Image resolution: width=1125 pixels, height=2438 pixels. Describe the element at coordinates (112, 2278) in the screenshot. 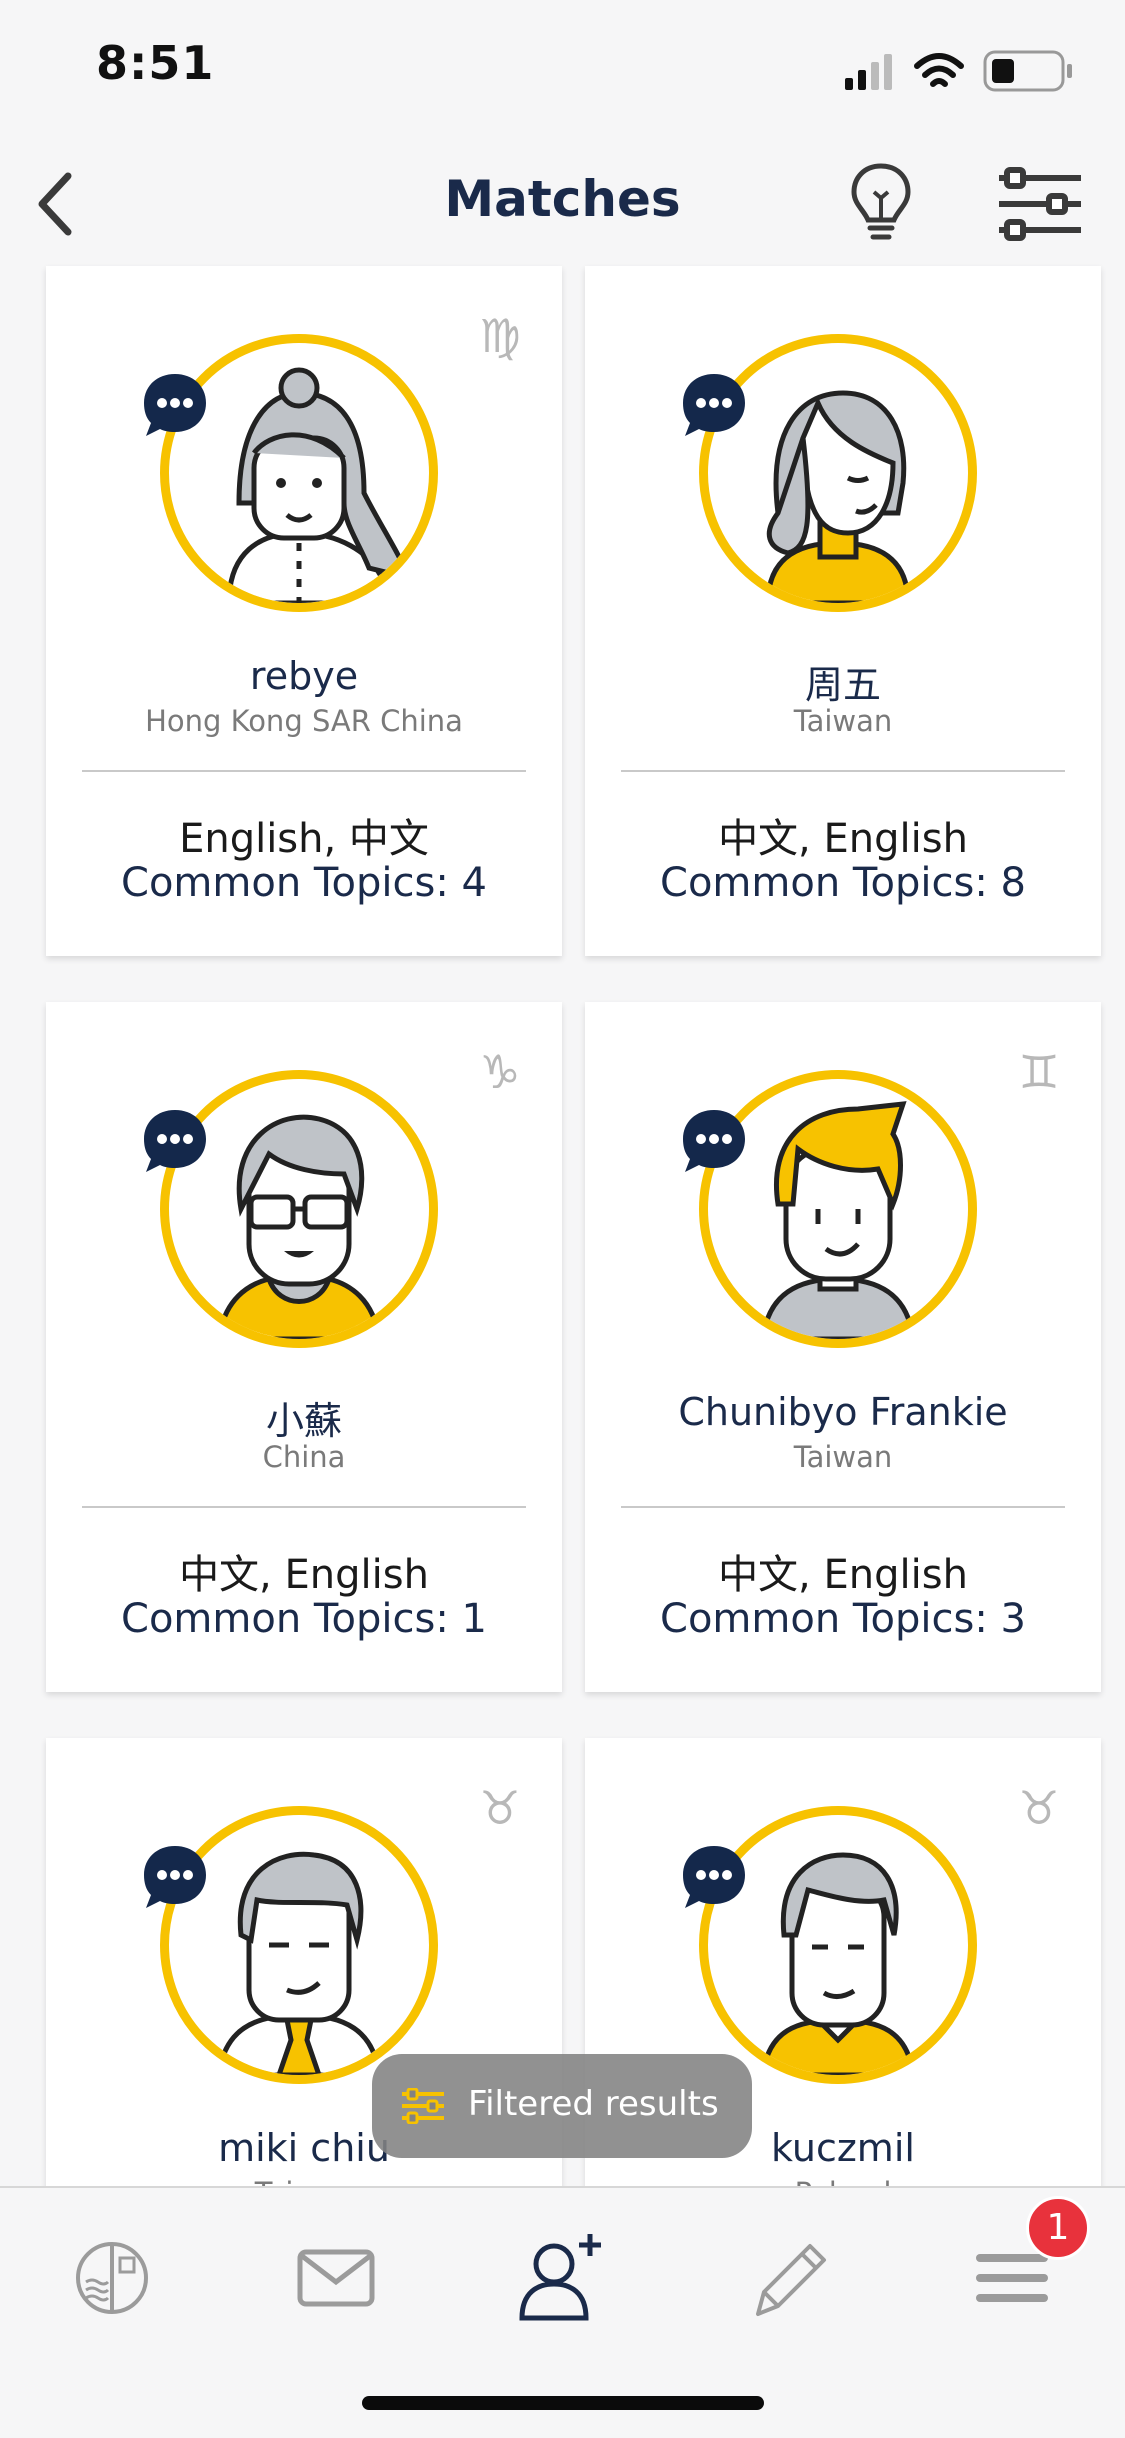

I see `journal-icon` at that location.